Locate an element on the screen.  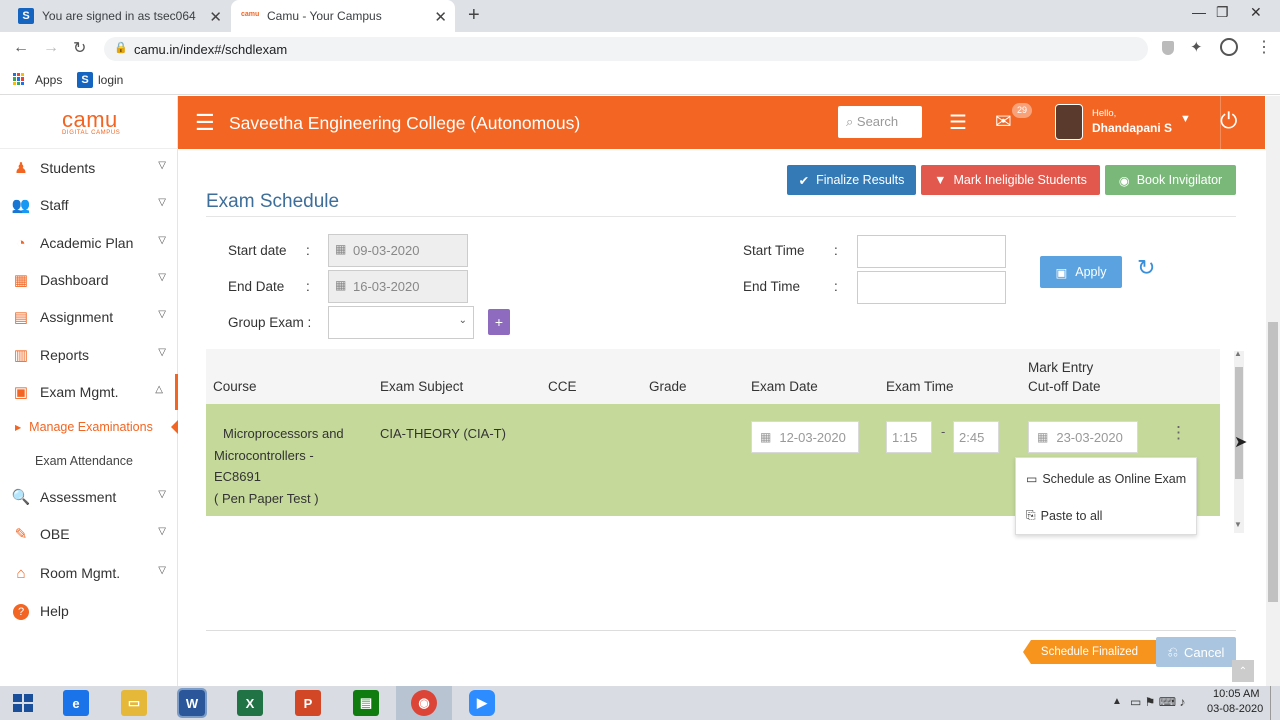
windows-start-icon is located at coordinates (23, 703).